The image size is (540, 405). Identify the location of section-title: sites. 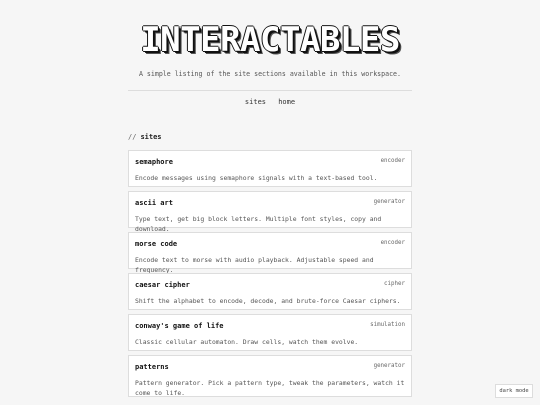
(151, 137).